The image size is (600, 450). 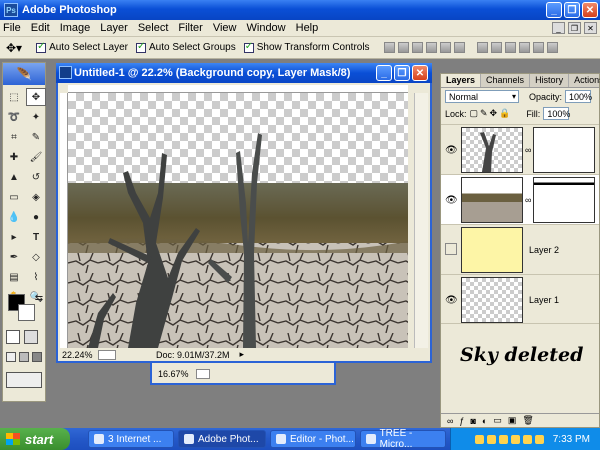 I want to click on menu-view: View, so click(x=225, y=28).